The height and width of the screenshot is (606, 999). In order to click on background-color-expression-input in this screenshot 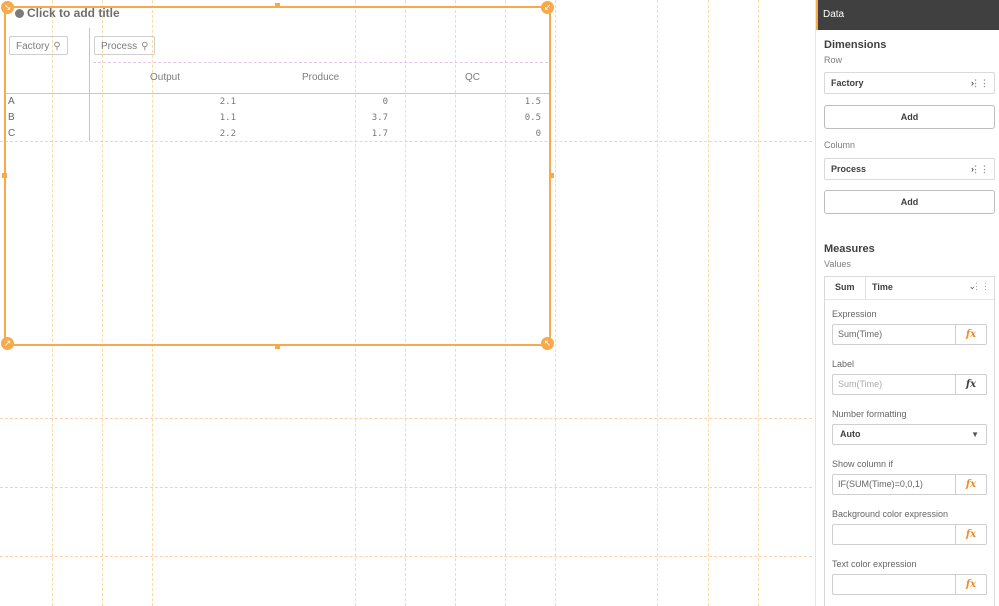, I will do `click(894, 534)`.